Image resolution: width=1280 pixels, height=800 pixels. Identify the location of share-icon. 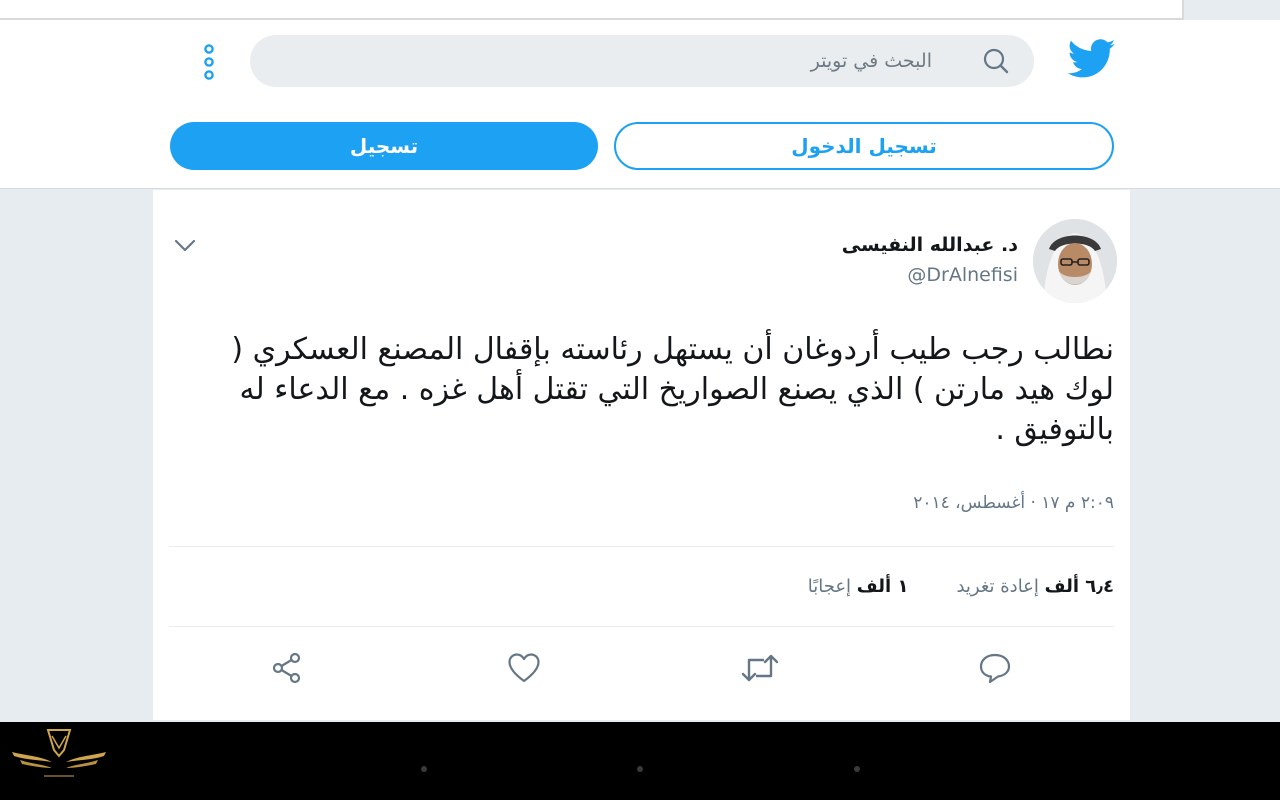
(286, 668).